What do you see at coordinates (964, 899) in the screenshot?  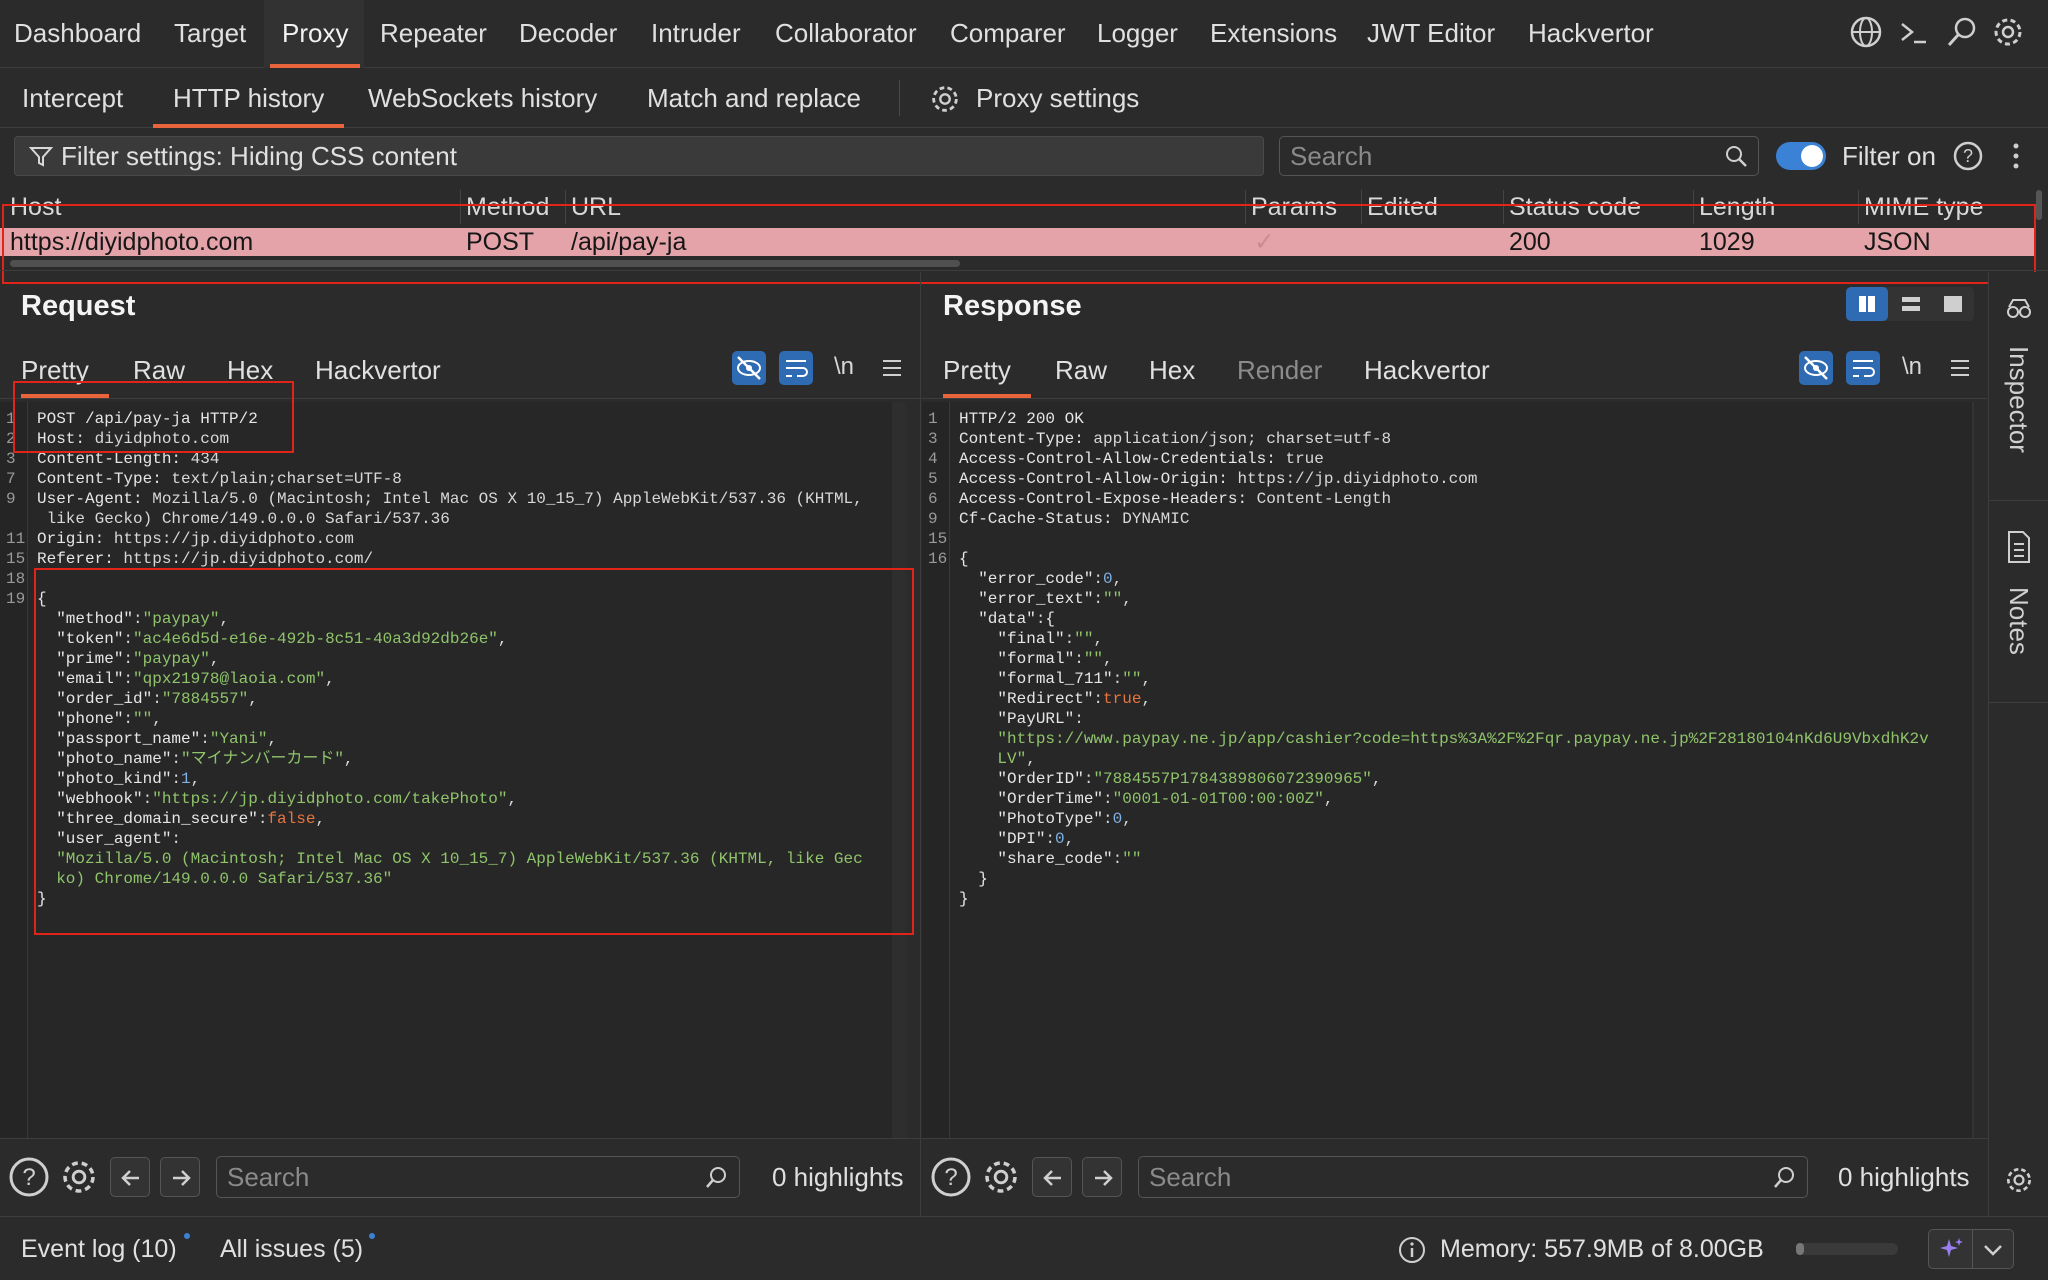 I see `brace: }` at bounding box center [964, 899].